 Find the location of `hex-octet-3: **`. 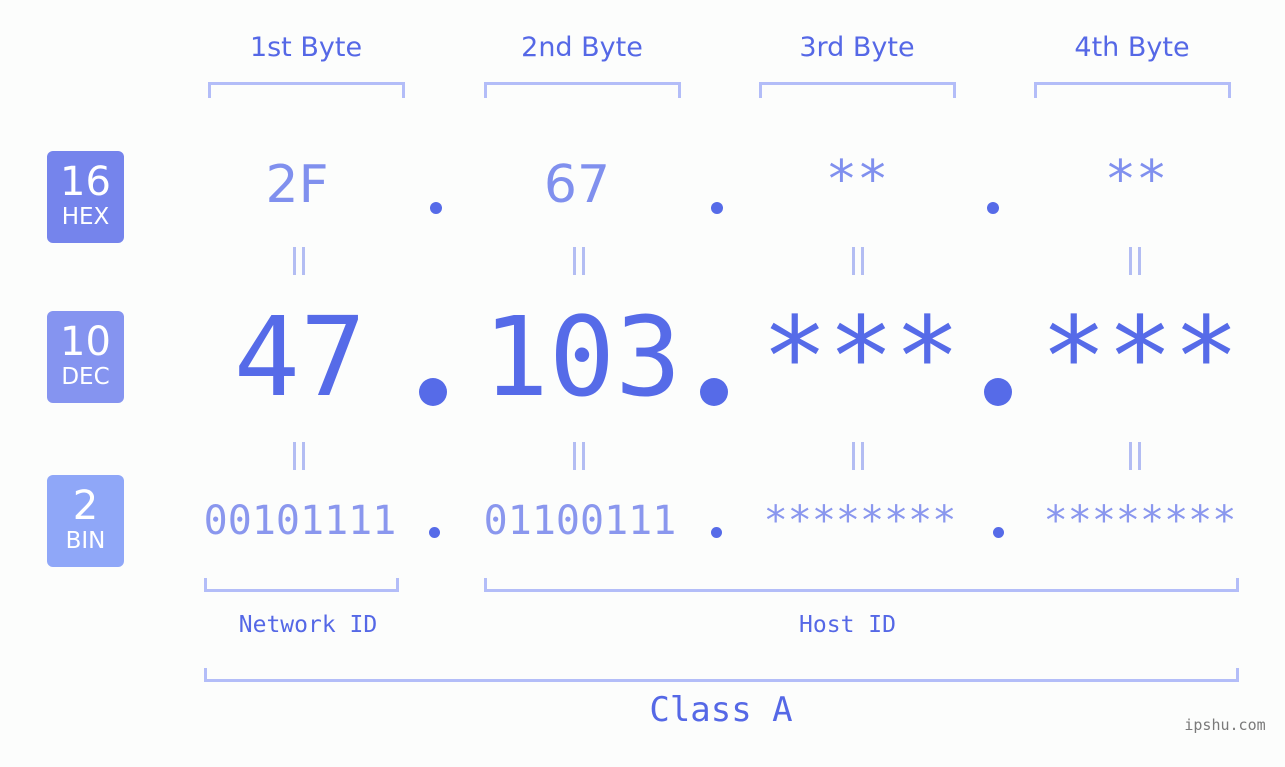

hex-octet-3: ** is located at coordinates (857, 180).